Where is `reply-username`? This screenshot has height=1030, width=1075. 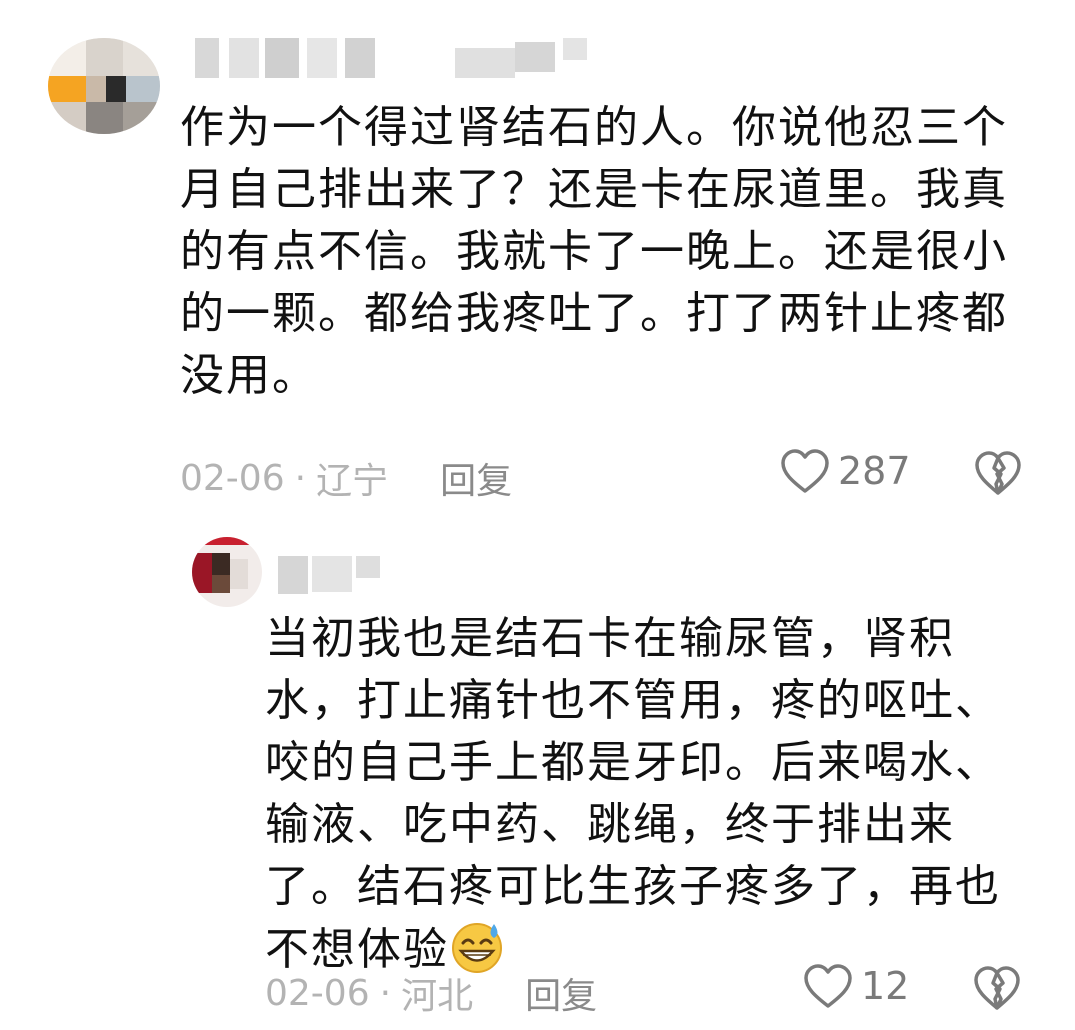
reply-username is located at coordinates (338, 576).